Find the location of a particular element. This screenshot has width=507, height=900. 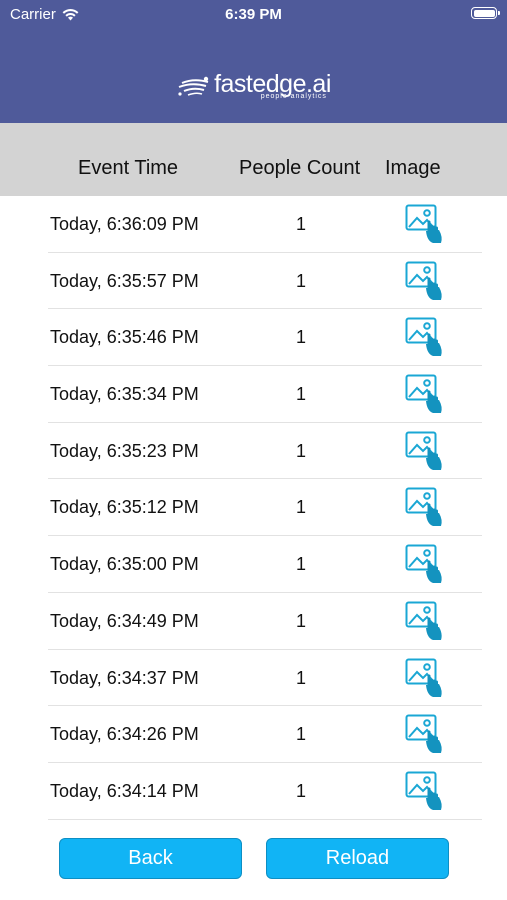

row-event-time: Today, 6:35:12 PM is located at coordinates (124, 507).